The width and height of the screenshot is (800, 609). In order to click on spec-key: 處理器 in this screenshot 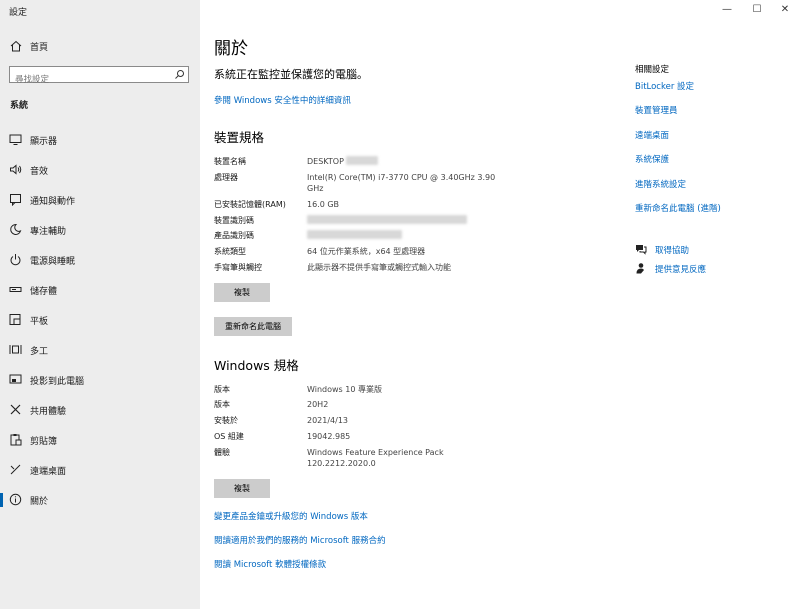, I will do `click(226, 177)`.